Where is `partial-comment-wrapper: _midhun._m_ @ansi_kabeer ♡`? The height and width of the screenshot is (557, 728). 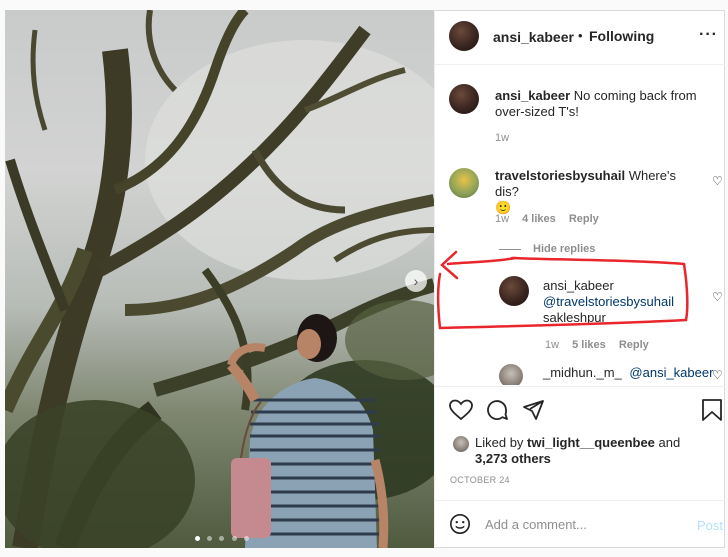
partial-comment-wrapper: _midhun._m_ @ansi_kabeer ♡ is located at coordinates (580, 373).